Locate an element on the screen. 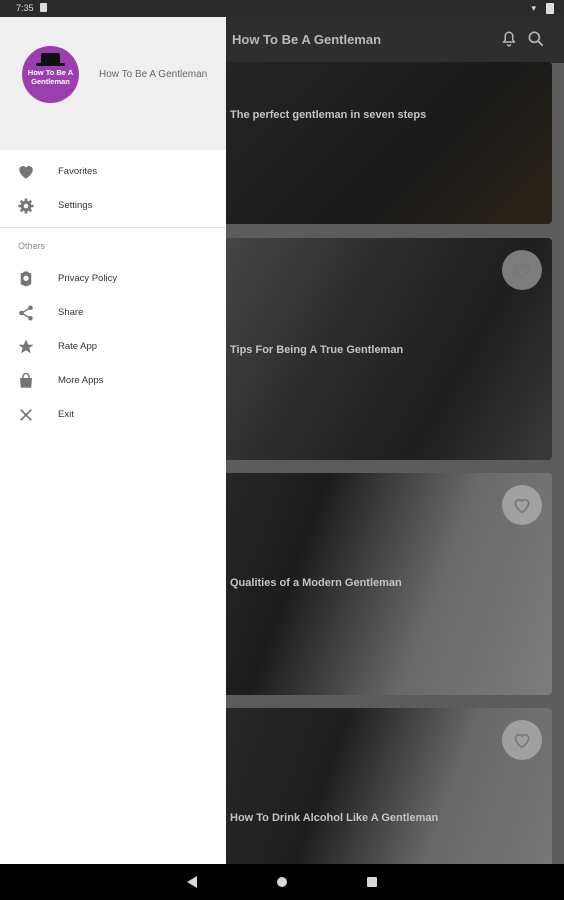 This screenshot has width=564, height=900. drawer-app-name: How To Be A Gentleman is located at coordinates (153, 74).